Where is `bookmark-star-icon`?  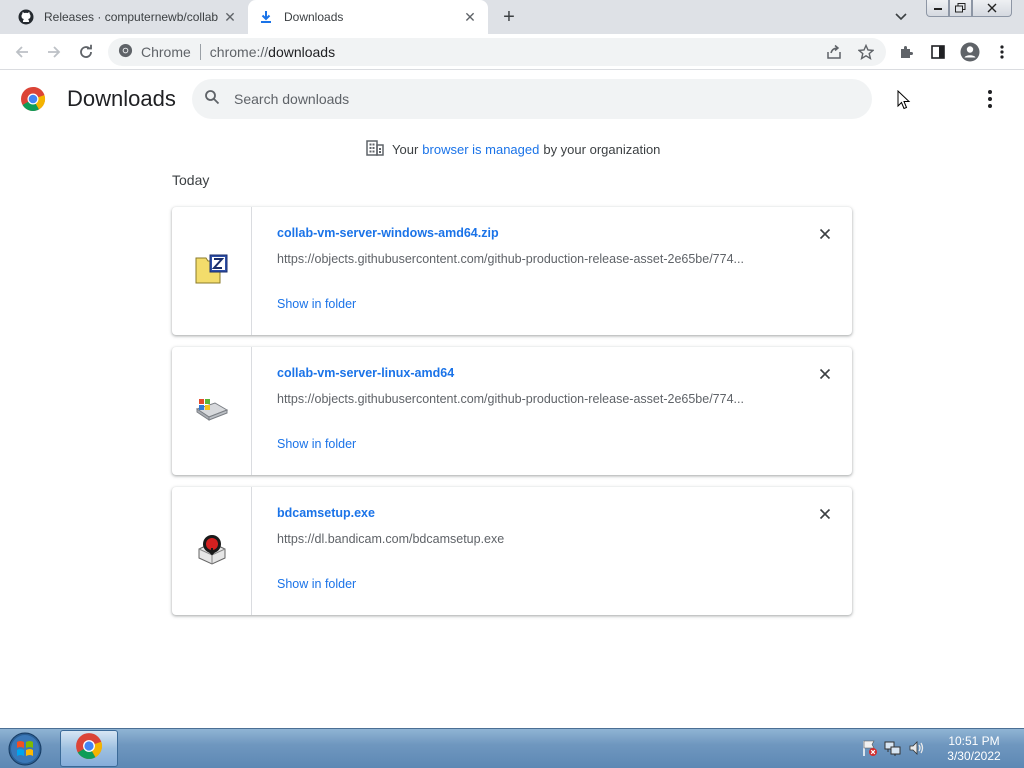
bookmark-star-icon is located at coordinates (866, 52).